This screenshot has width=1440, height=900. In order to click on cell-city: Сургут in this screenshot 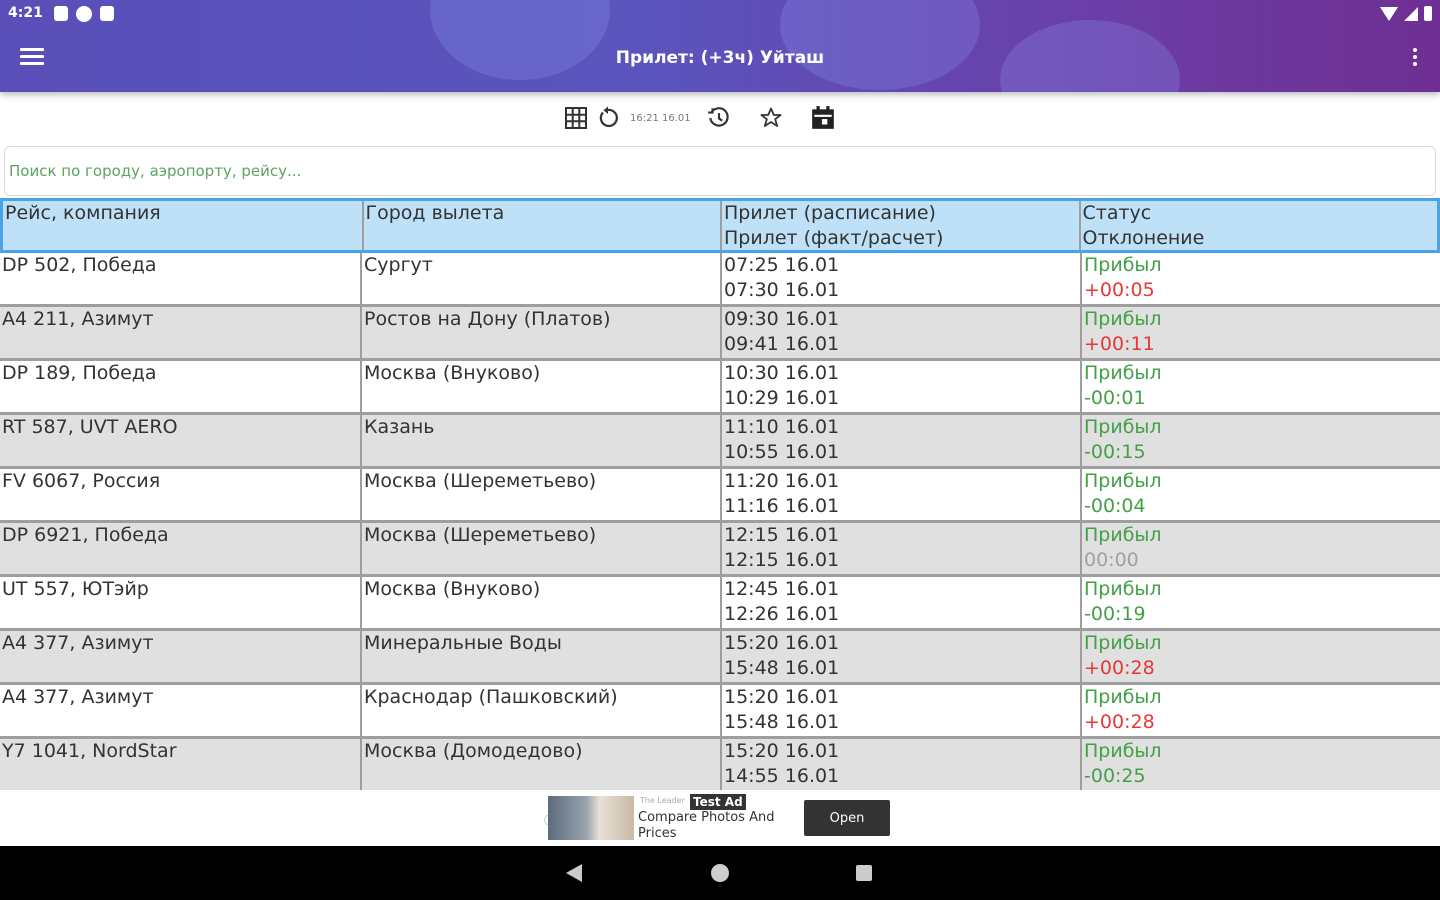, I will do `click(540, 278)`.